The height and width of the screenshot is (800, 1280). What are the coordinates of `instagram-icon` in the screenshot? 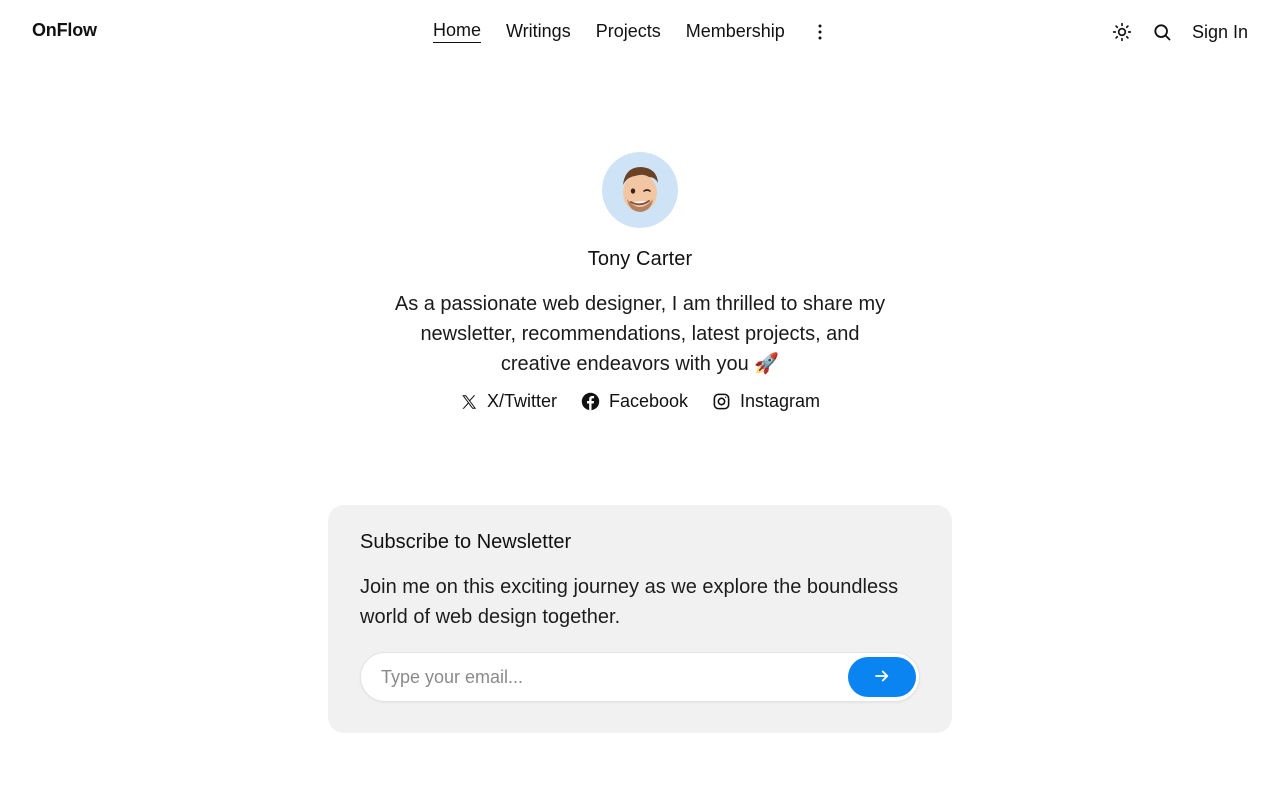 It's located at (721, 401).